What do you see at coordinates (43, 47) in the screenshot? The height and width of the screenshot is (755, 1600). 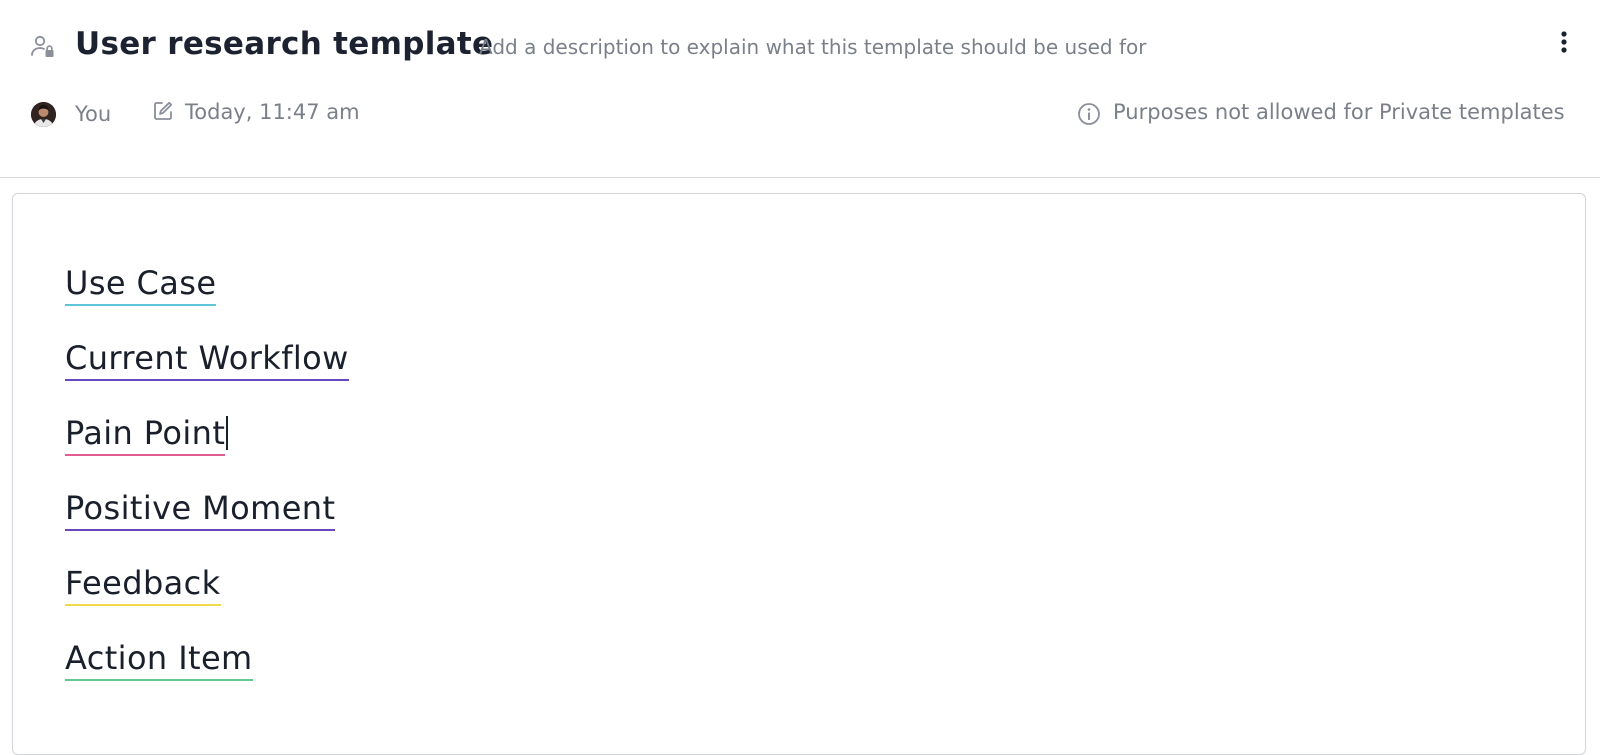 I see `private-user-lock-icon` at bounding box center [43, 47].